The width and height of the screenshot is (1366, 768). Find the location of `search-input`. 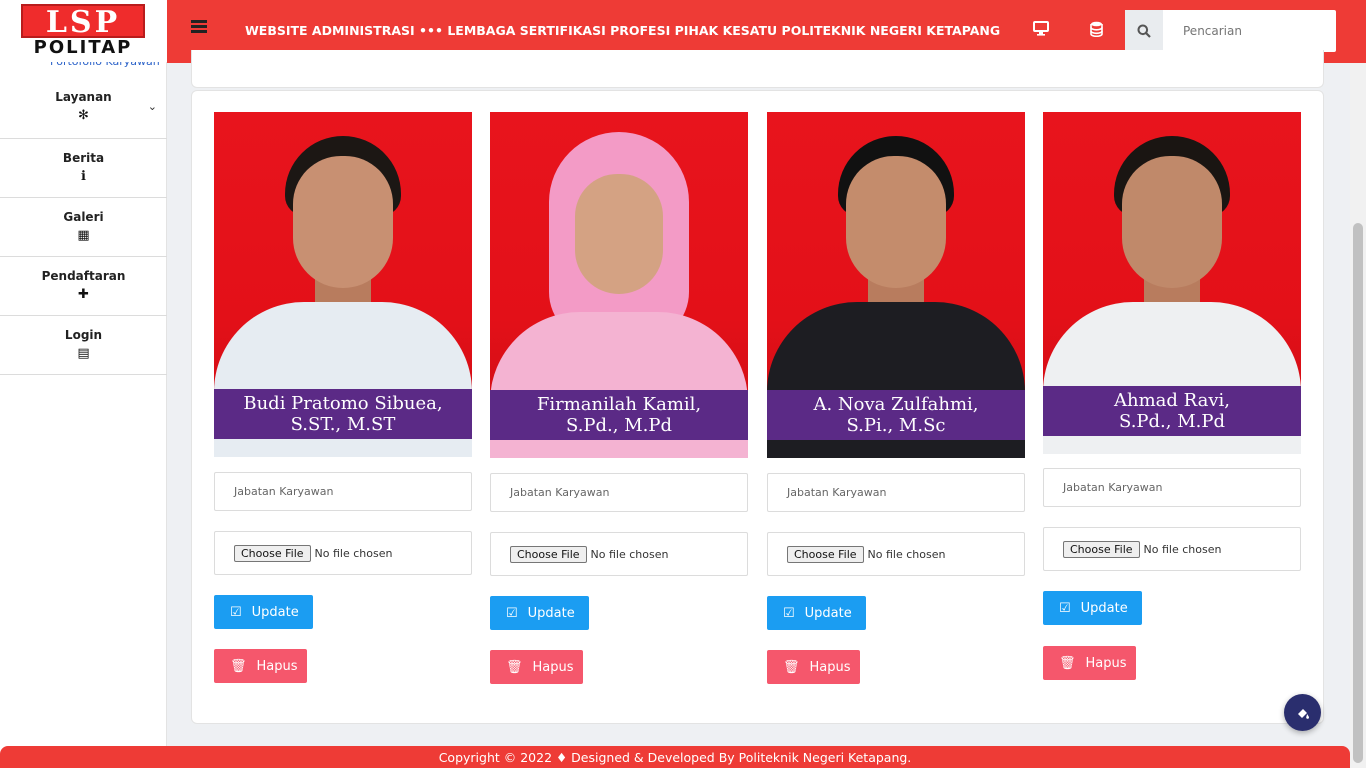

search-input is located at coordinates (1248, 31).